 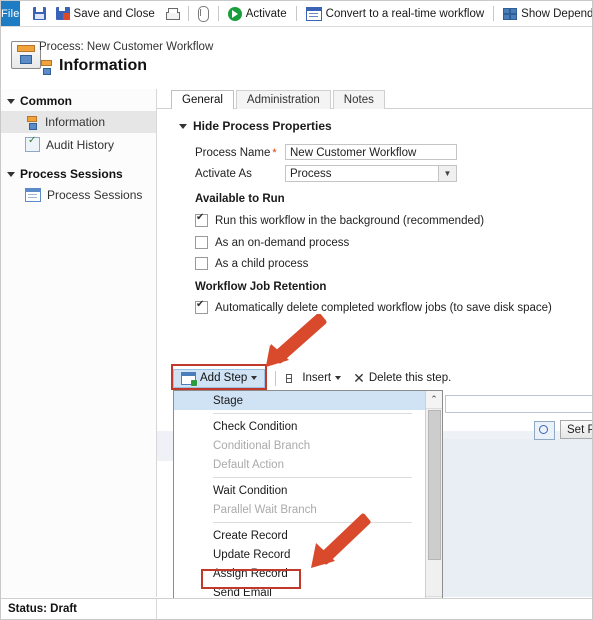 What do you see at coordinates (313, 13) in the screenshot?
I see `convert-workflow-icon` at bounding box center [313, 13].